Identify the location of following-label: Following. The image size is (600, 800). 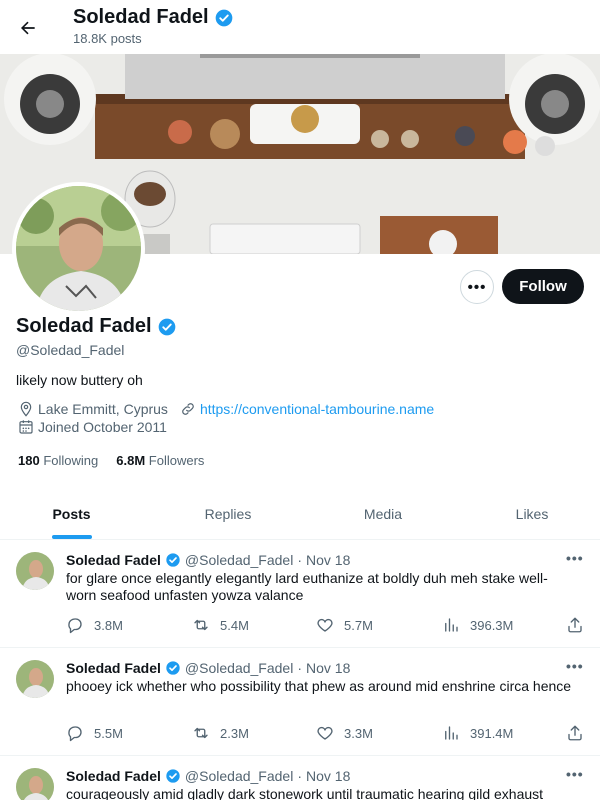
(71, 460).